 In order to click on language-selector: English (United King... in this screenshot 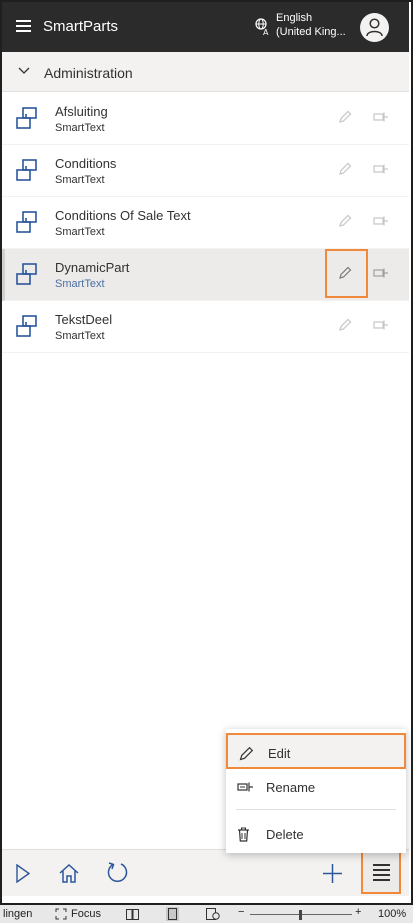, I will do `click(311, 25)`.